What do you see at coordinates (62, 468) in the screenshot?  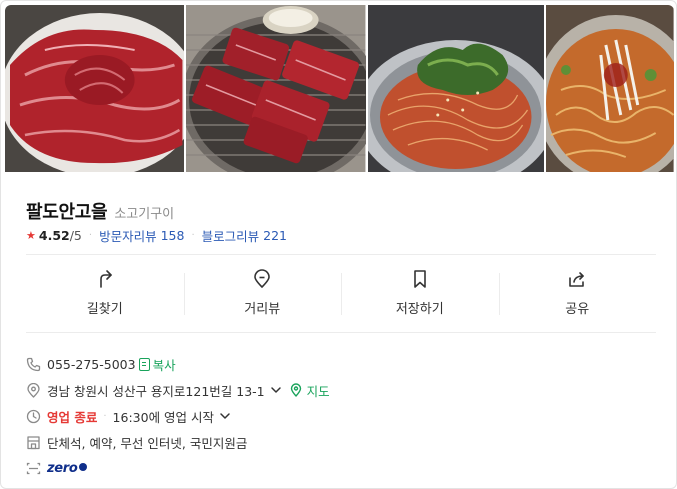 I see `zeropay-logo: zero` at bounding box center [62, 468].